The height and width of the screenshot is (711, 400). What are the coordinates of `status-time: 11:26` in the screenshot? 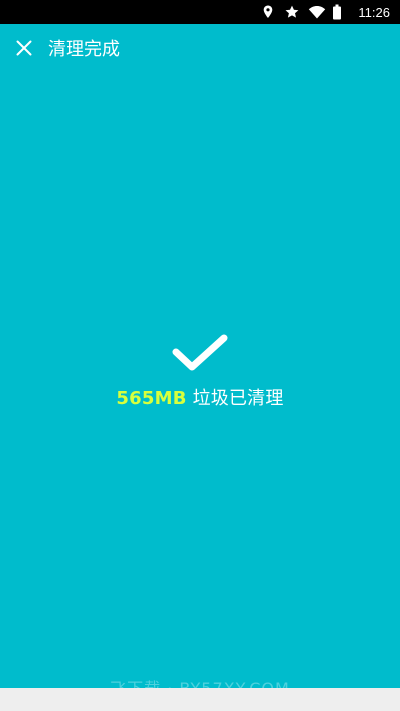 It's located at (374, 12).